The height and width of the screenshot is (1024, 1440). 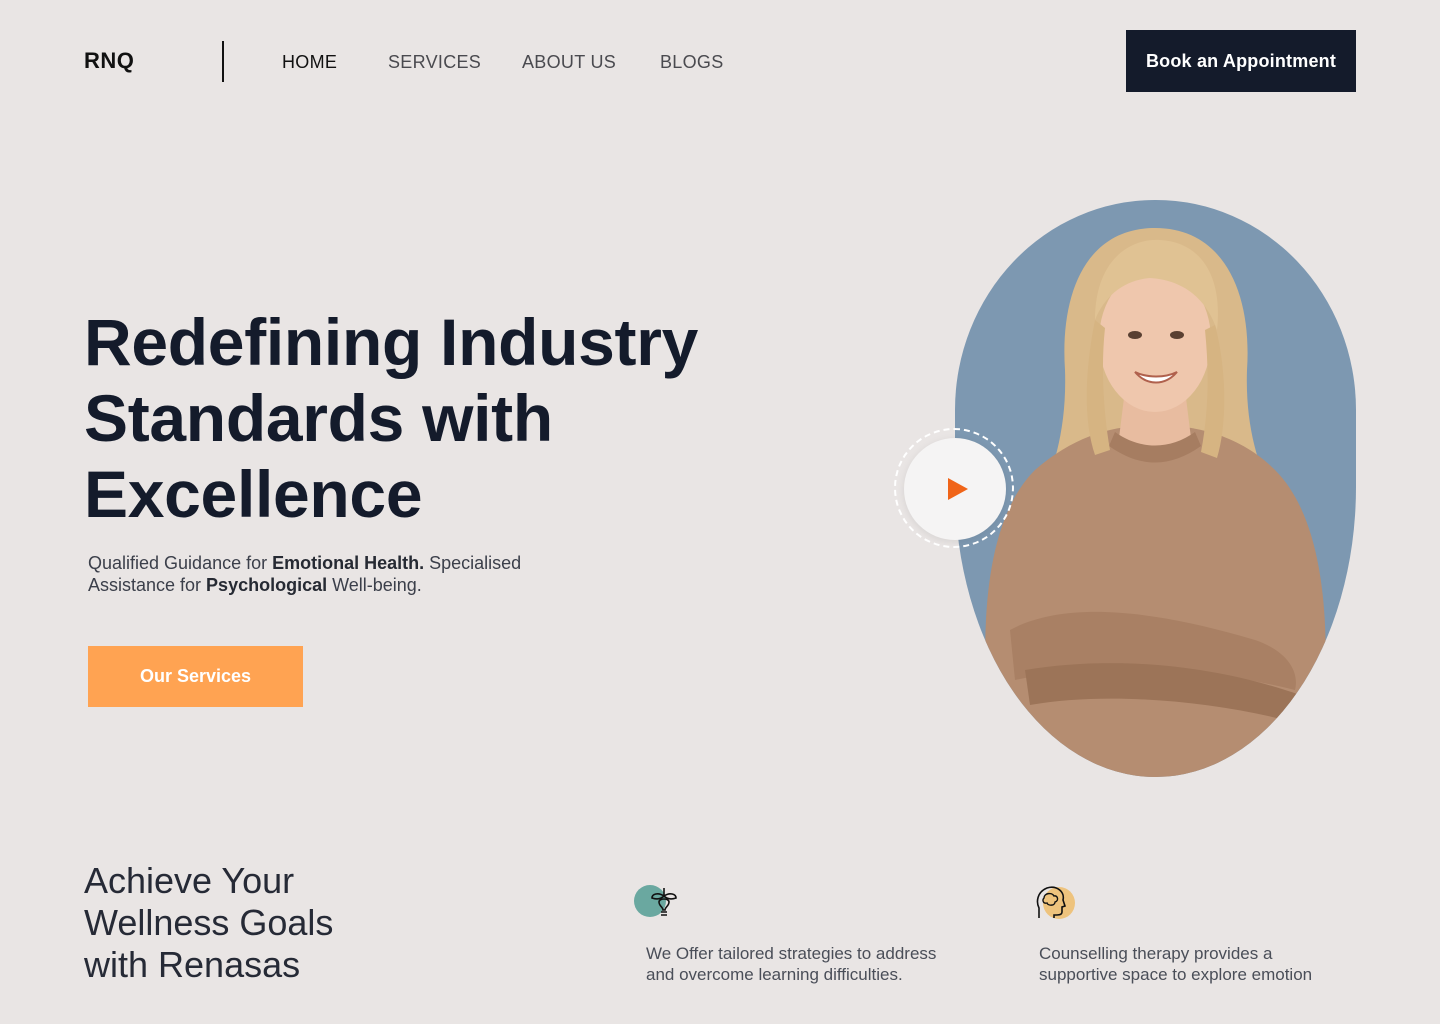 I want to click on nav-item-blogs: BLOGS, so click(x=692, y=62).